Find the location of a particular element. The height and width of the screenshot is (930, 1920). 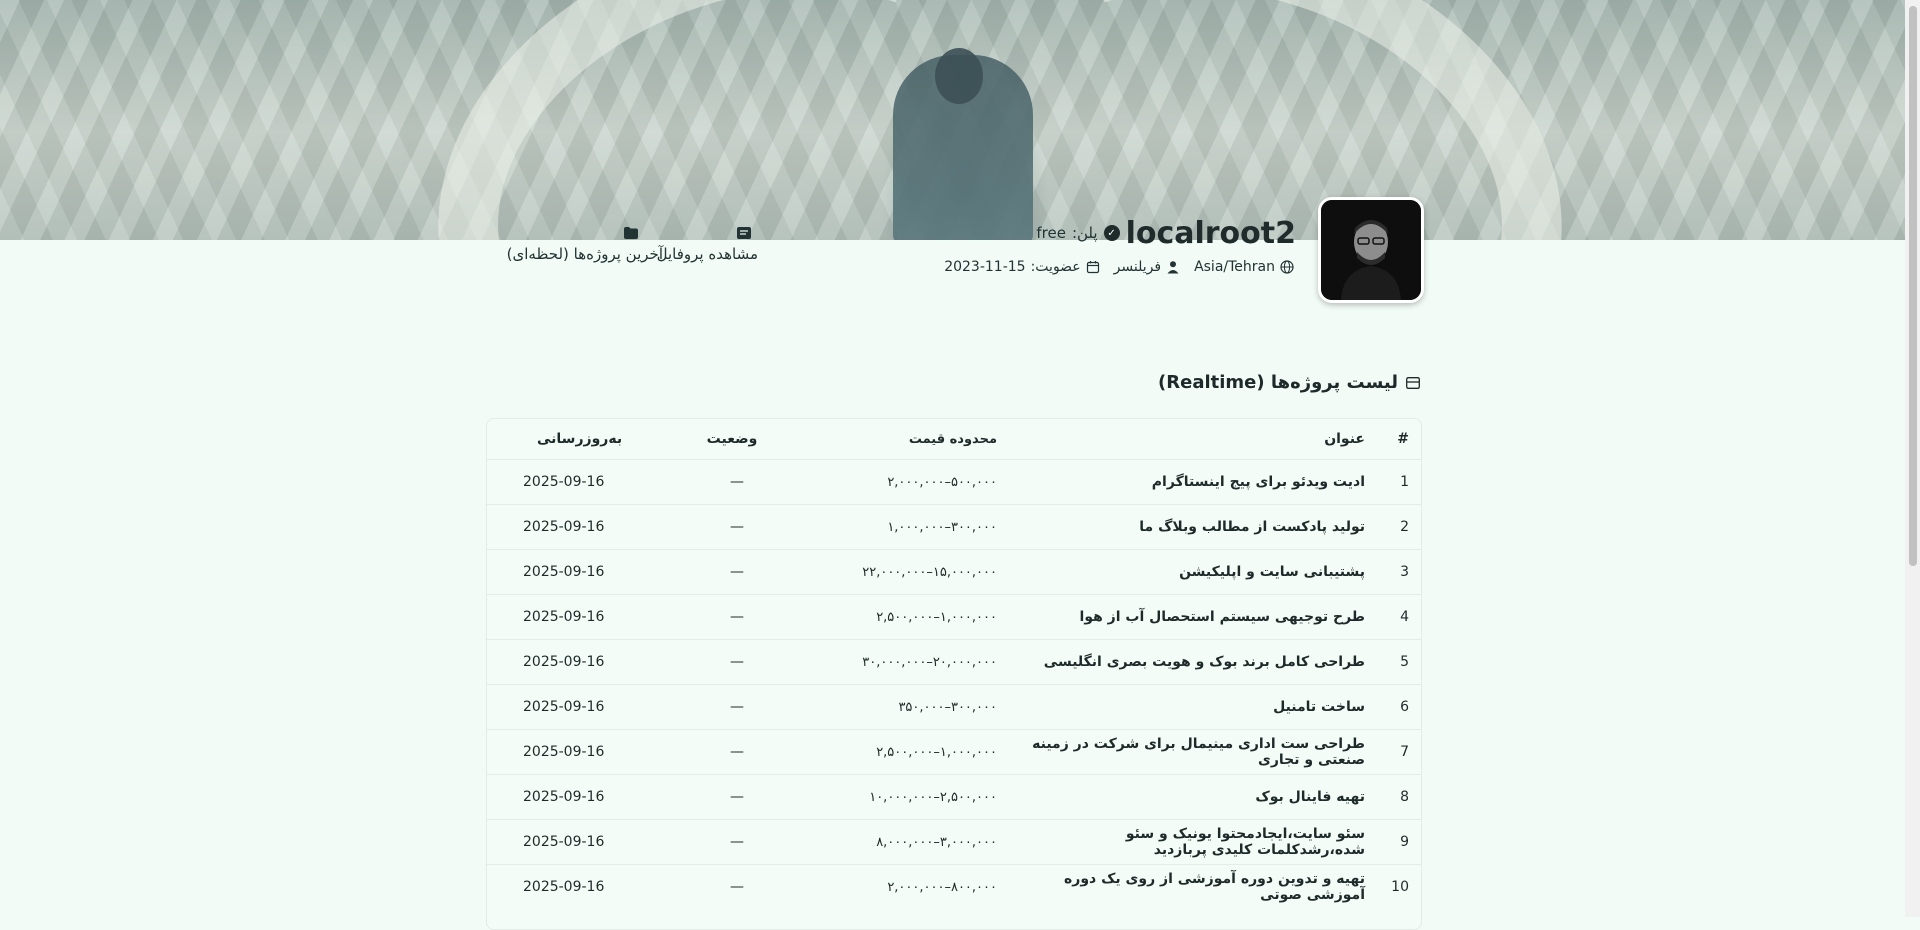

view-profile-link: مشاهده پروفایل is located at coordinates (707, 254).